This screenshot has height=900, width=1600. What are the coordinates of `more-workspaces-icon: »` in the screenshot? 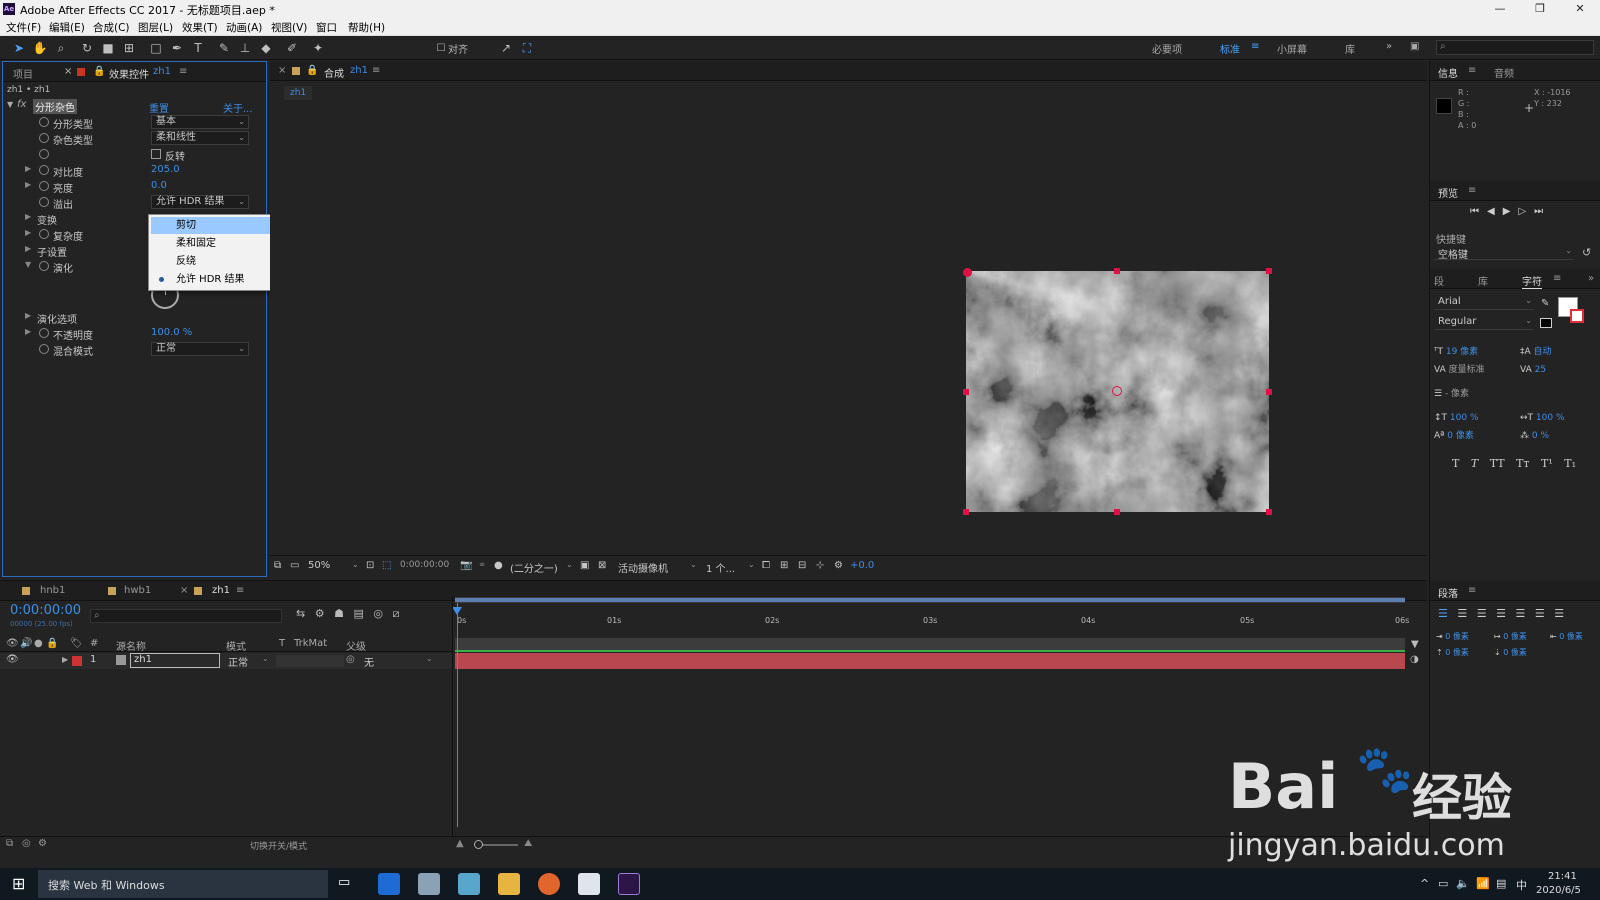 It's located at (1389, 46).